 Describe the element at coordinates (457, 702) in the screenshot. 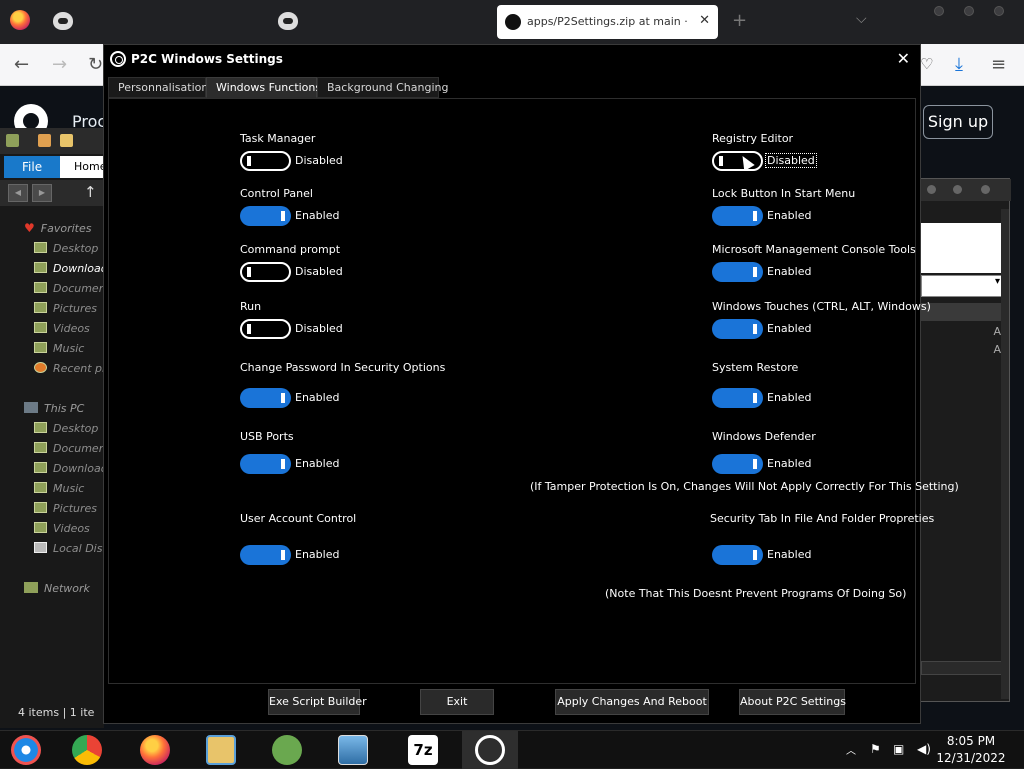

I see `exit-button: Exit` at that location.